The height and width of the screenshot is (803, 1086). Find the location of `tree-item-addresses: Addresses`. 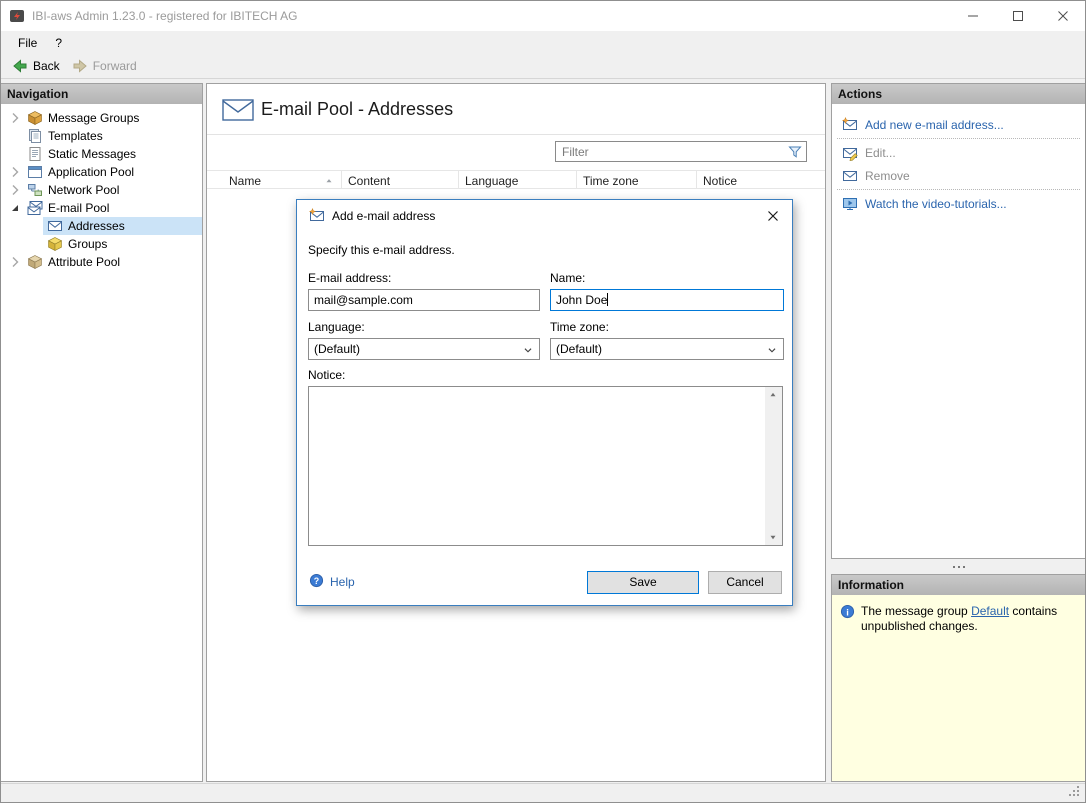

tree-item-addresses: Addresses is located at coordinates (101, 226).